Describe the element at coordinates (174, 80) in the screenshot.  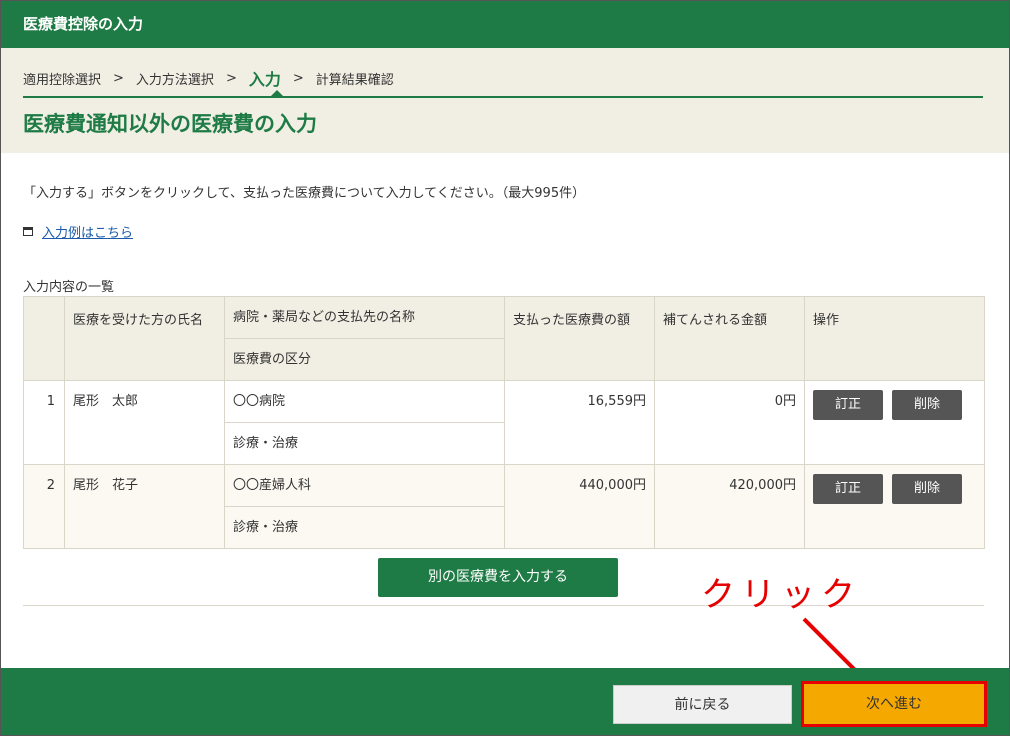
I see `breadcrumb-item-select-method: 入力方法選択` at that location.